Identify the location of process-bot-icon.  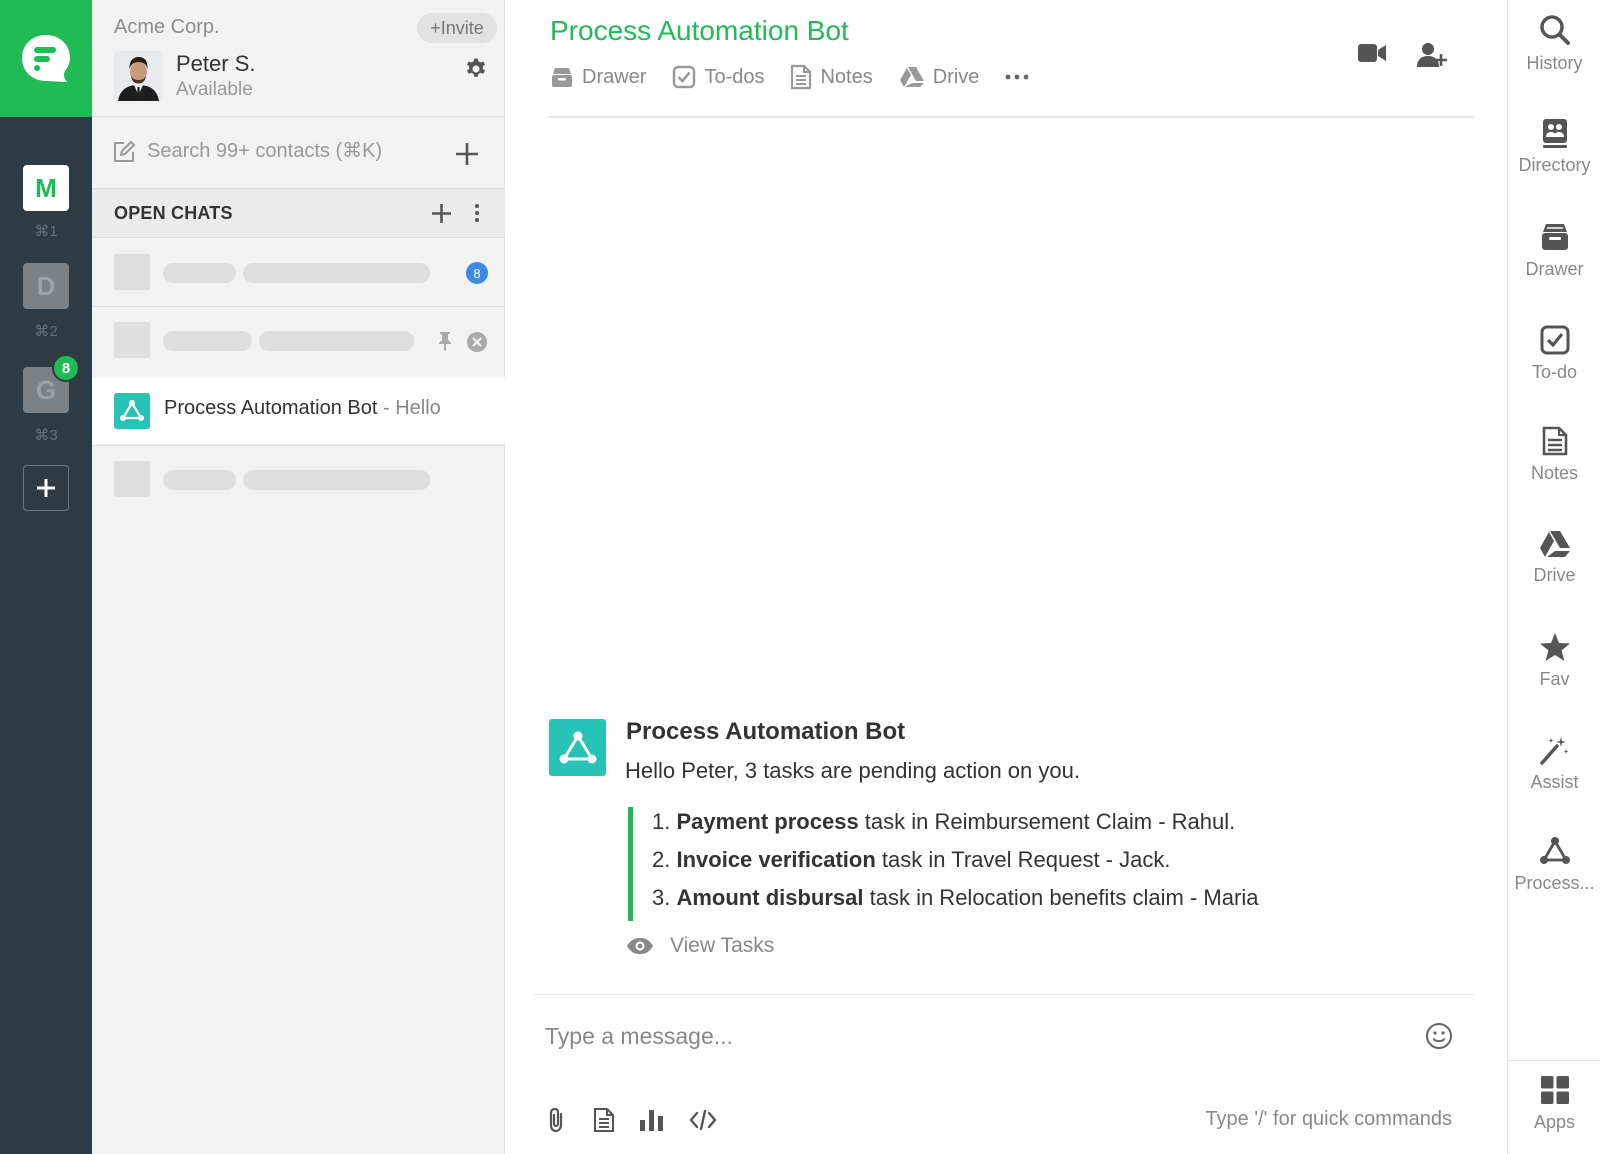
(1554, 850).